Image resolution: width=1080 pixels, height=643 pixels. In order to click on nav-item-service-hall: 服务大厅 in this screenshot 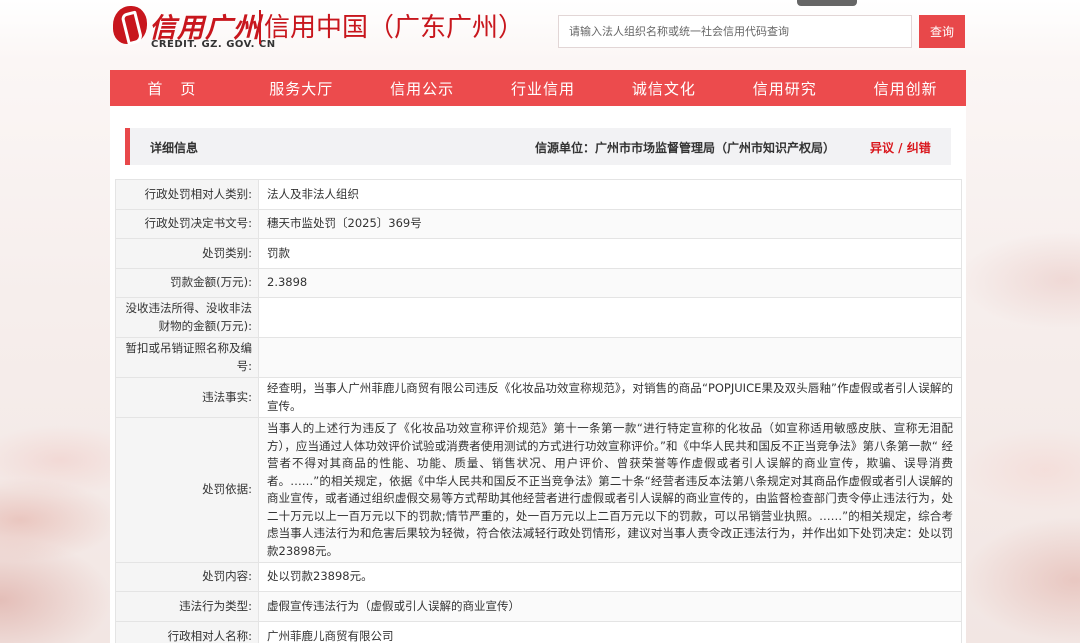, I will do `click(301, 88)`.